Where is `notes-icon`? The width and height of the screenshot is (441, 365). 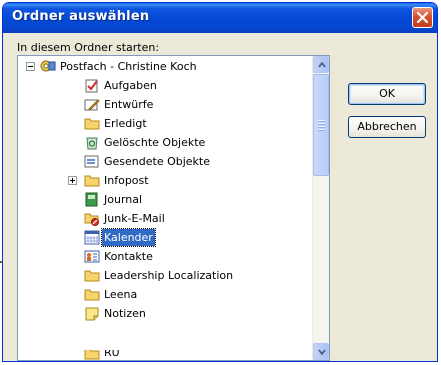
notes-icon is located at coordinates (92, 314).